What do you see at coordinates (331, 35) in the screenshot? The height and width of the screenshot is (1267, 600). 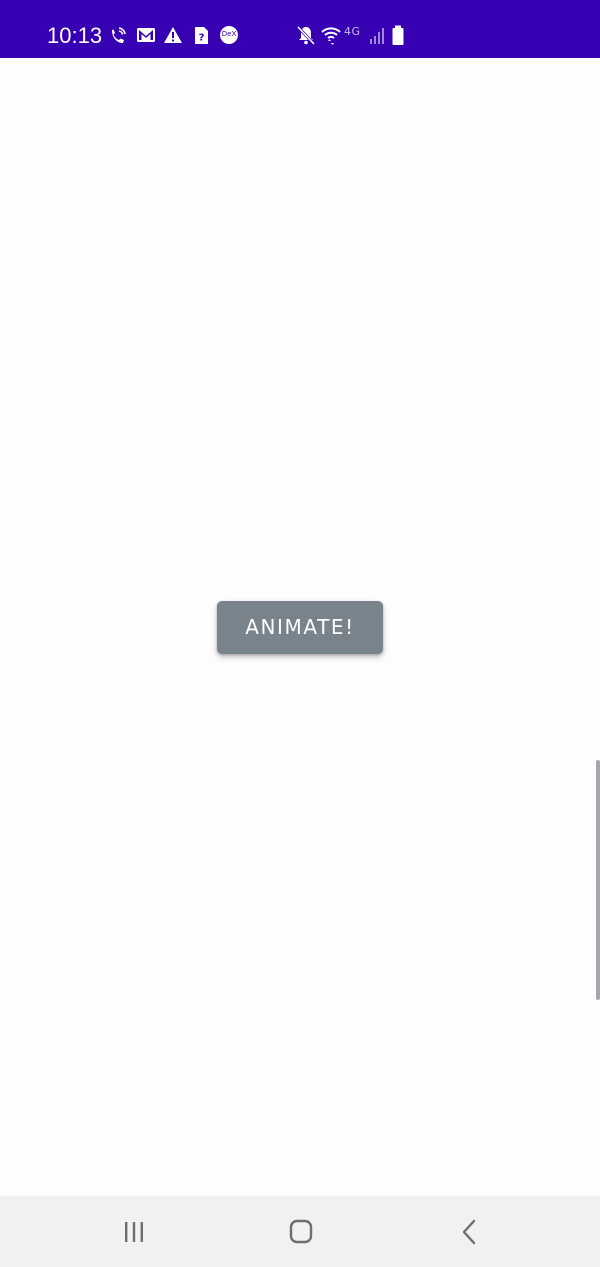 I see `wifi-icon` at bounding box center [331, 35].